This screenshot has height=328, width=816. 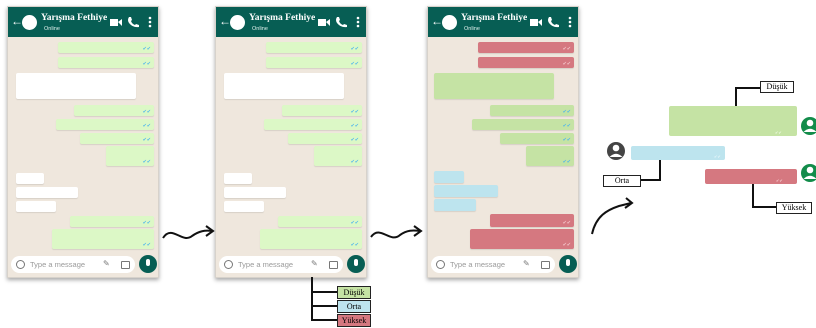 What do you see at coordinates (354, 320) in the screenshot?
I see `legend-high: Yüksek` at bounding box center [354, 320].